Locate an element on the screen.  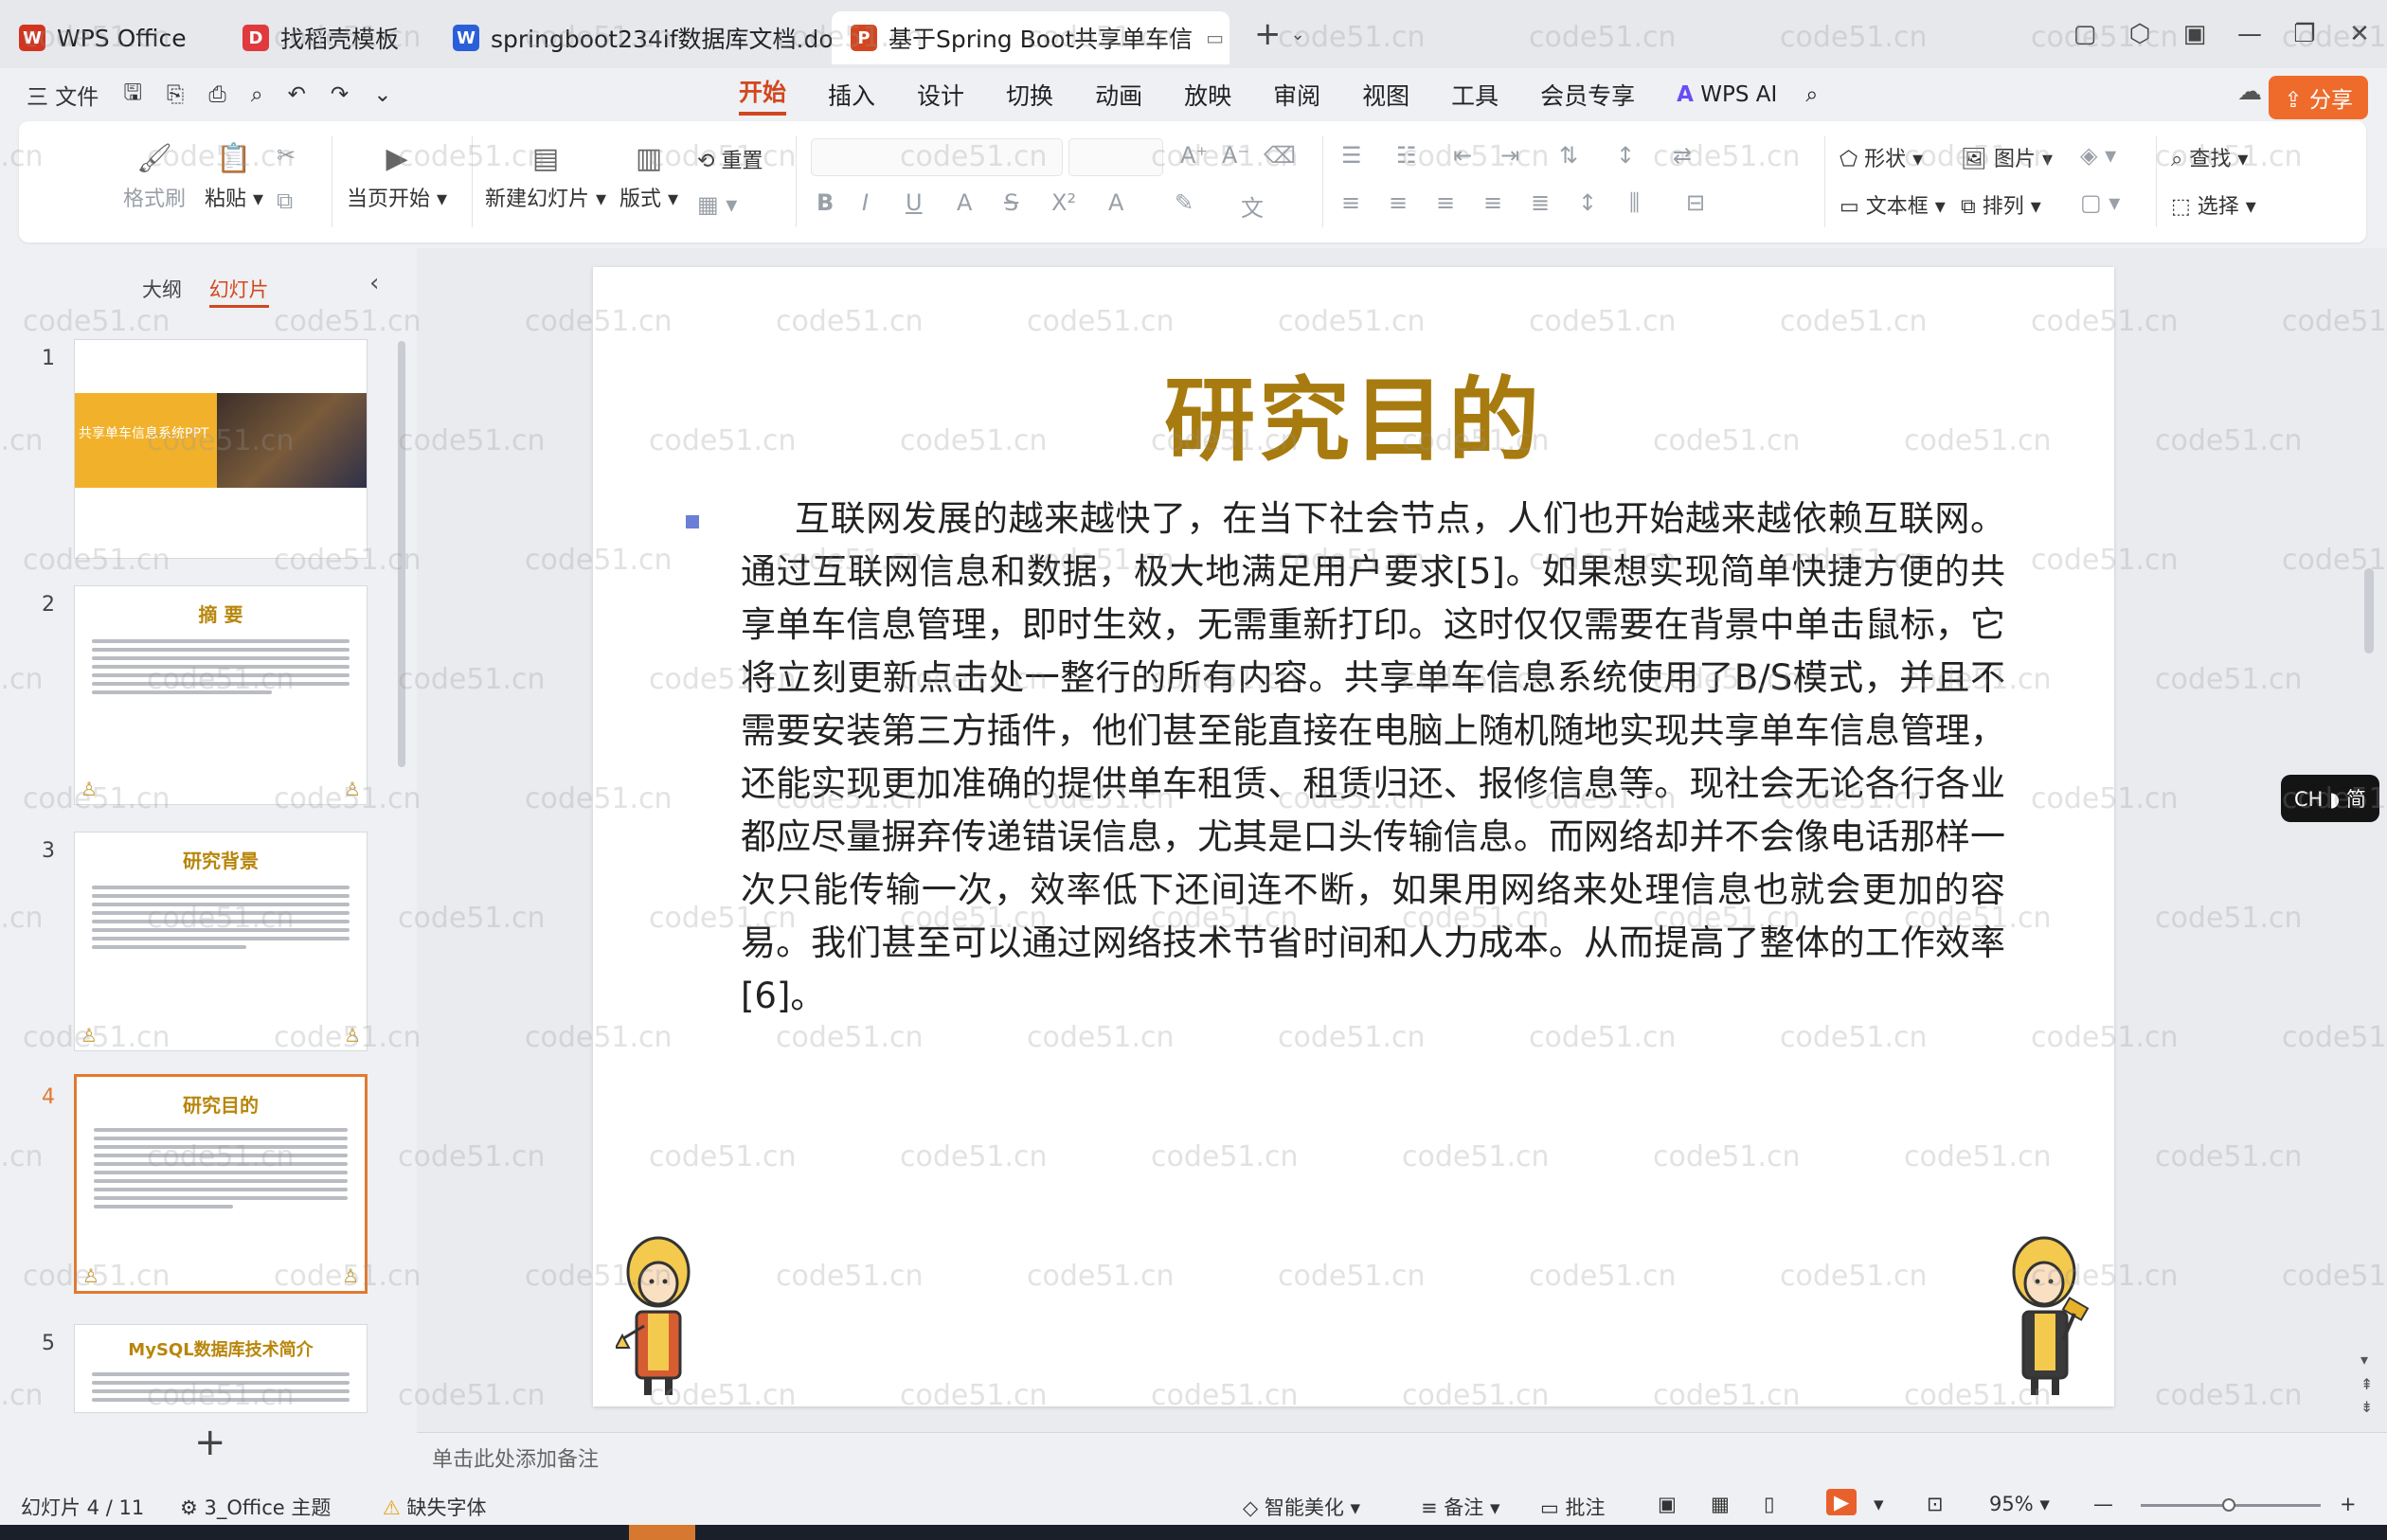
arrange-button: ⧉ 排列 ▾ is located at coordinates (2001, 204).